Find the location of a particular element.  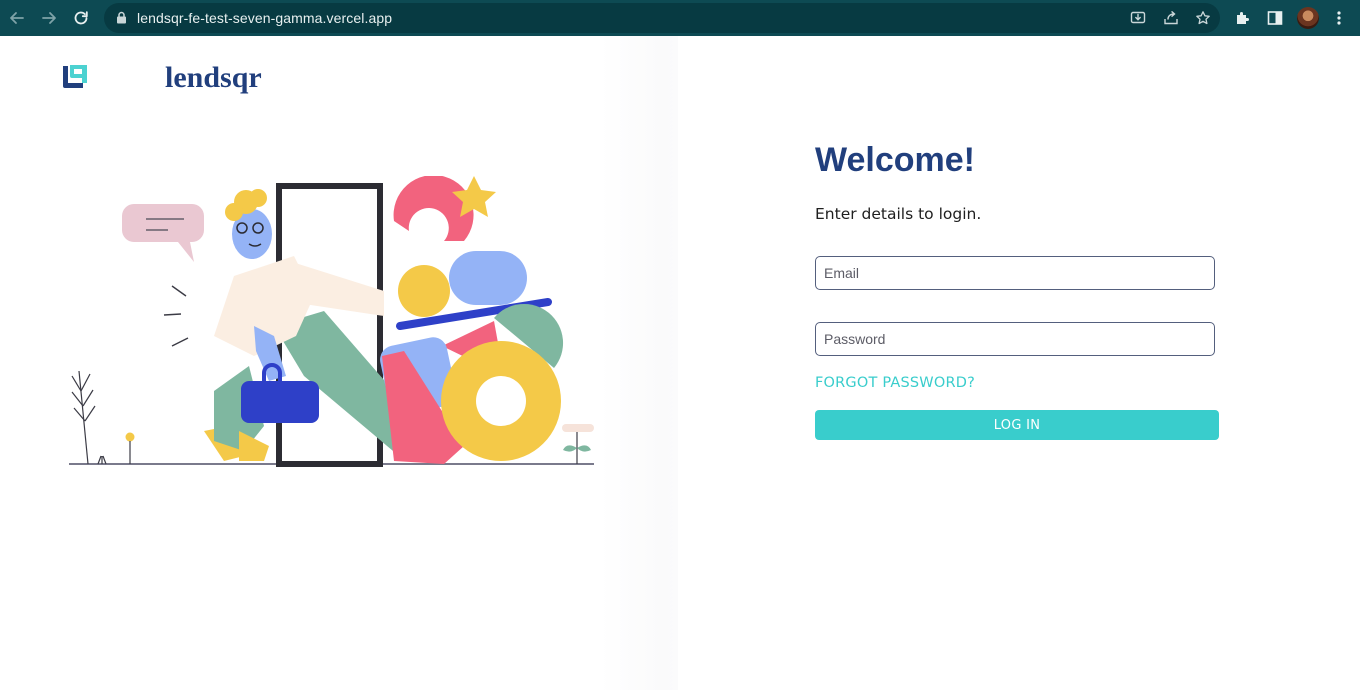

share-icon is located at coordinates (1171, 18).